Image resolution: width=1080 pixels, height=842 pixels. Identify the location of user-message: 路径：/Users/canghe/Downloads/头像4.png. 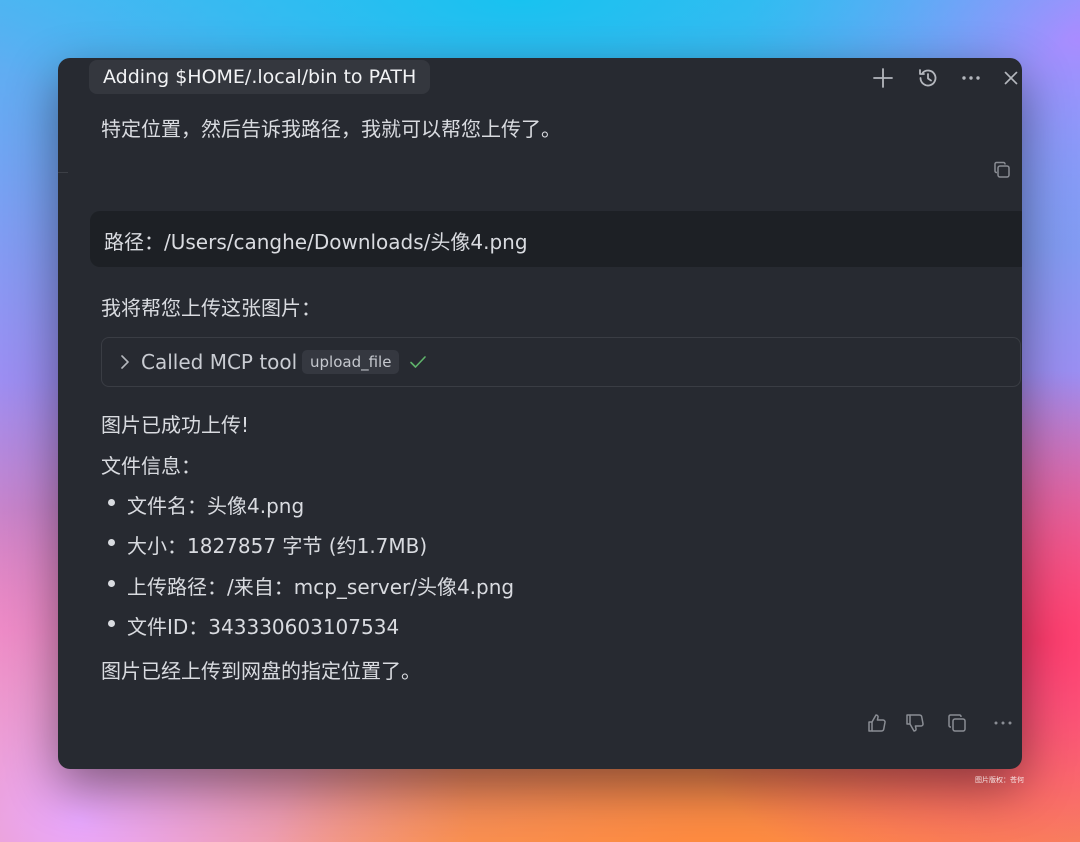
(316, 242).